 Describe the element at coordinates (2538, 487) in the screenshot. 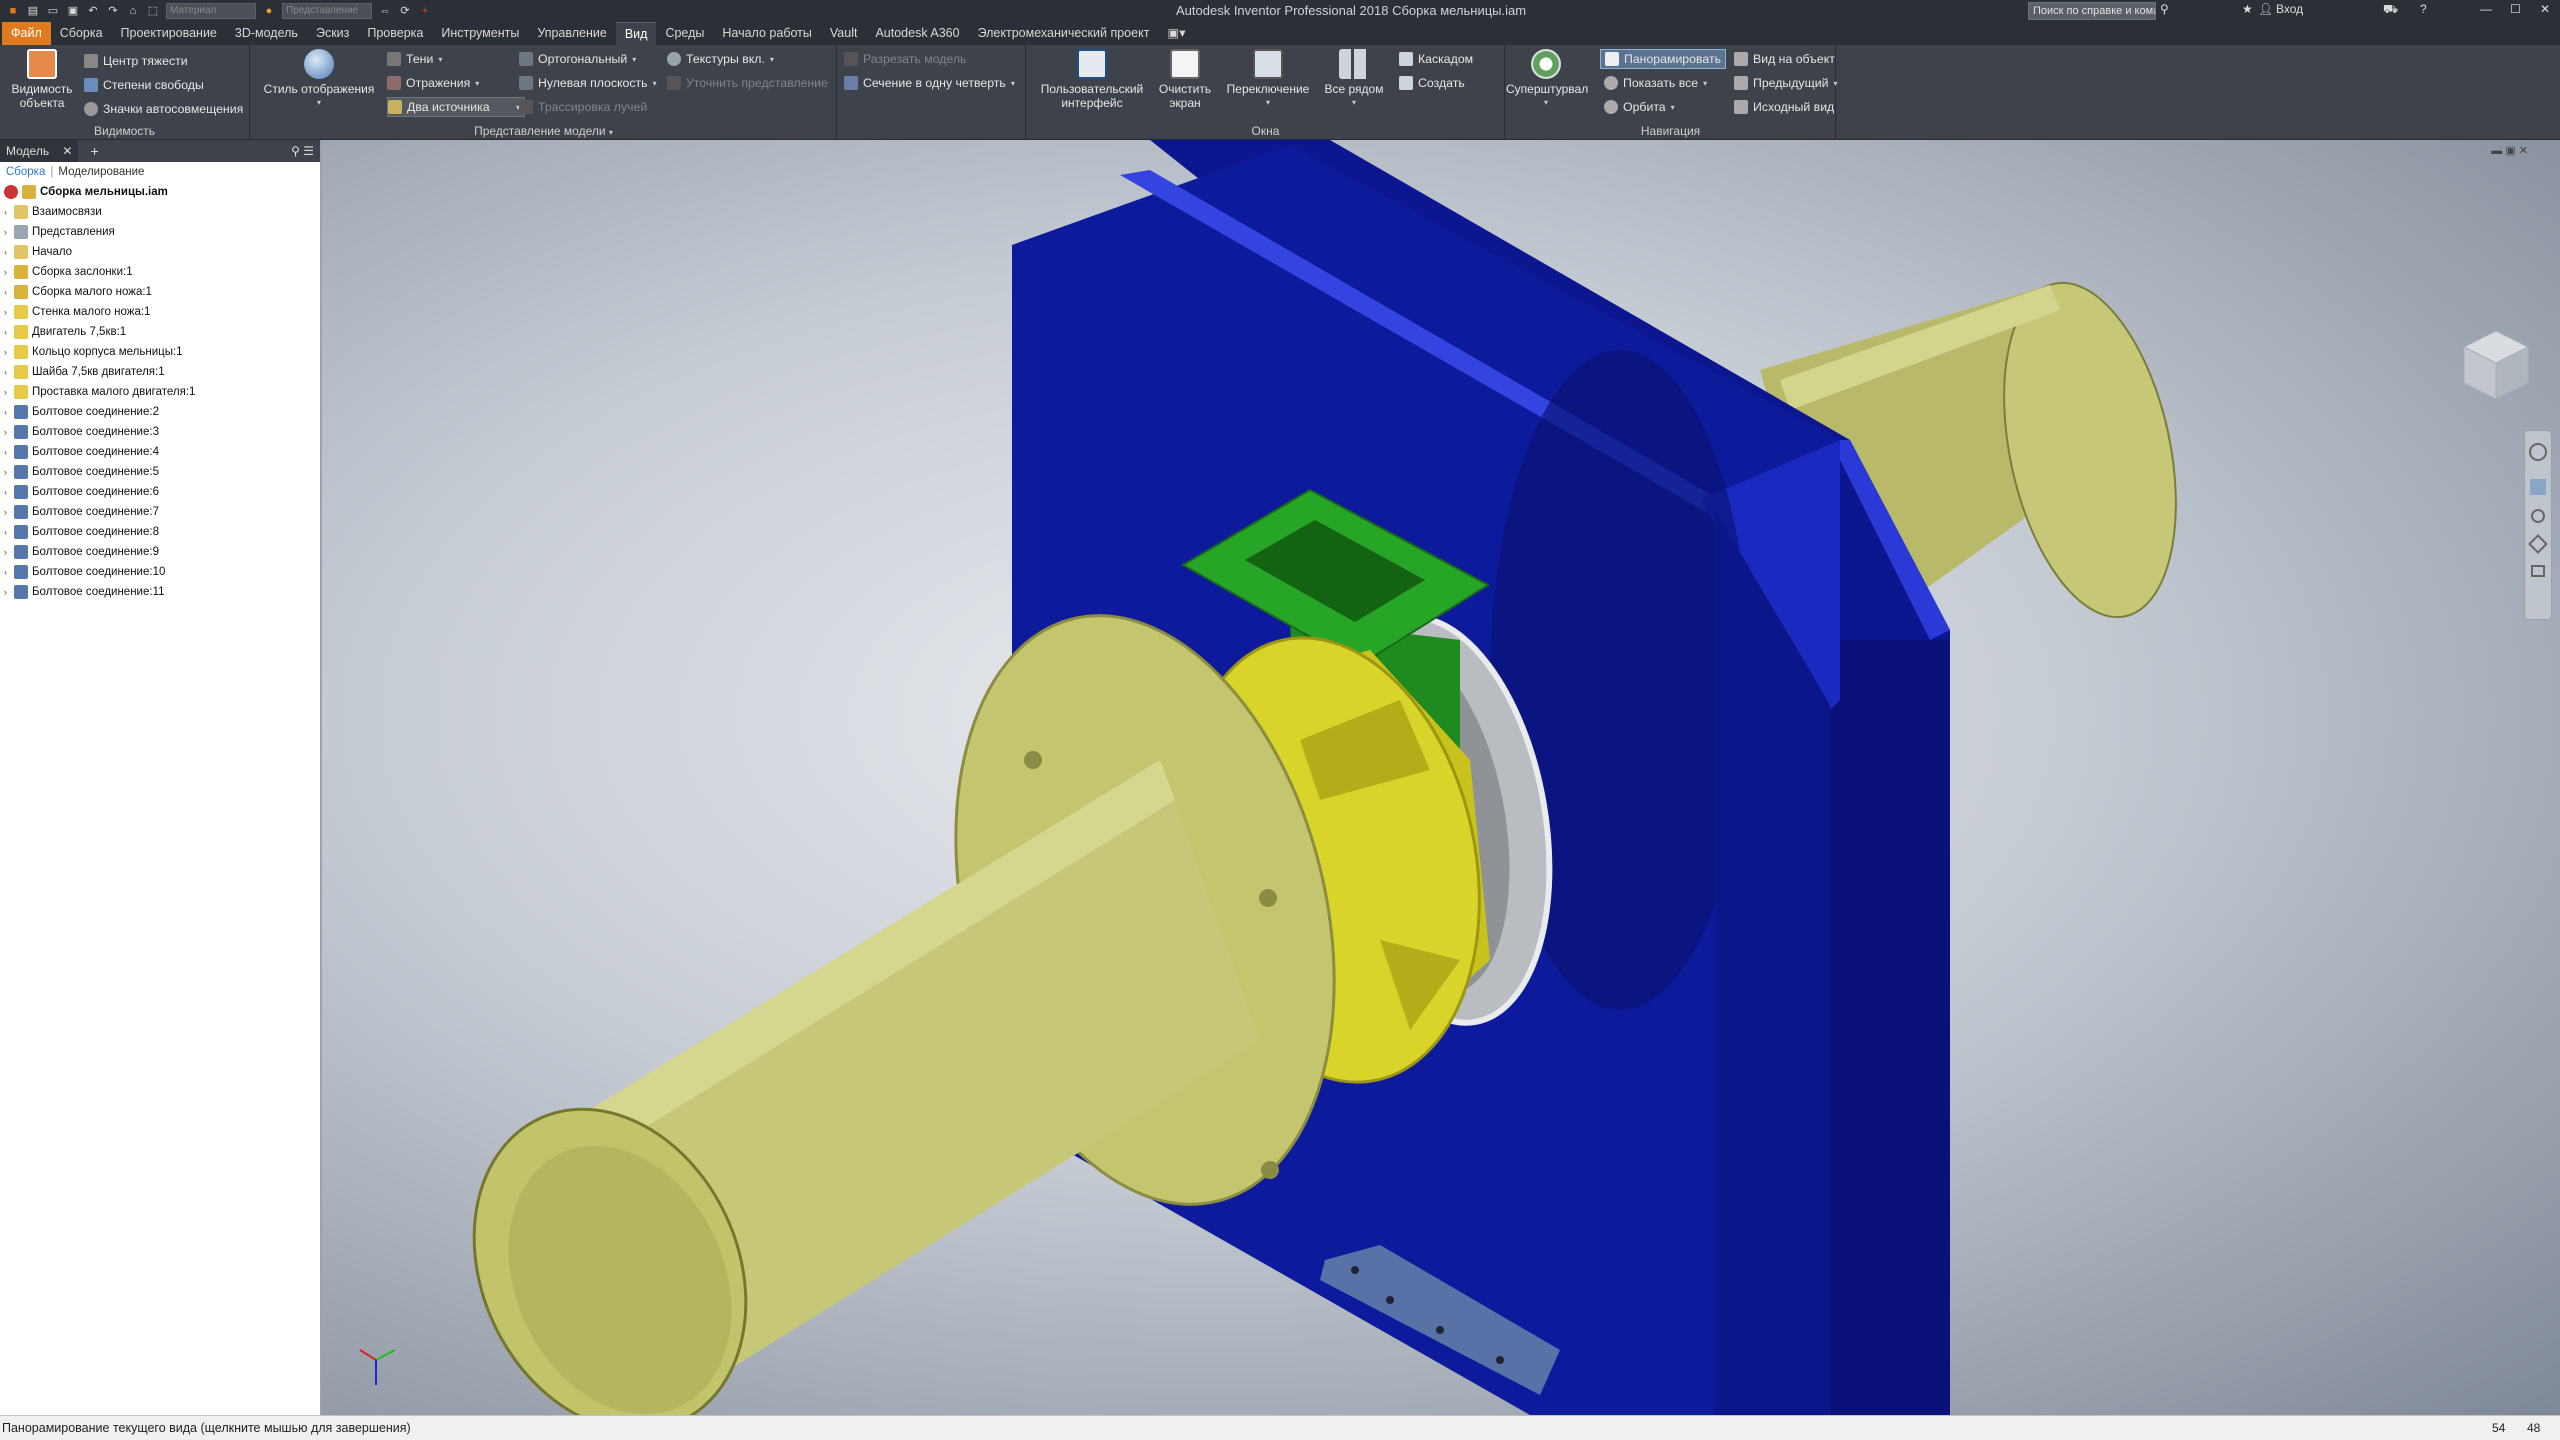

I see `pan-icon` at that location.